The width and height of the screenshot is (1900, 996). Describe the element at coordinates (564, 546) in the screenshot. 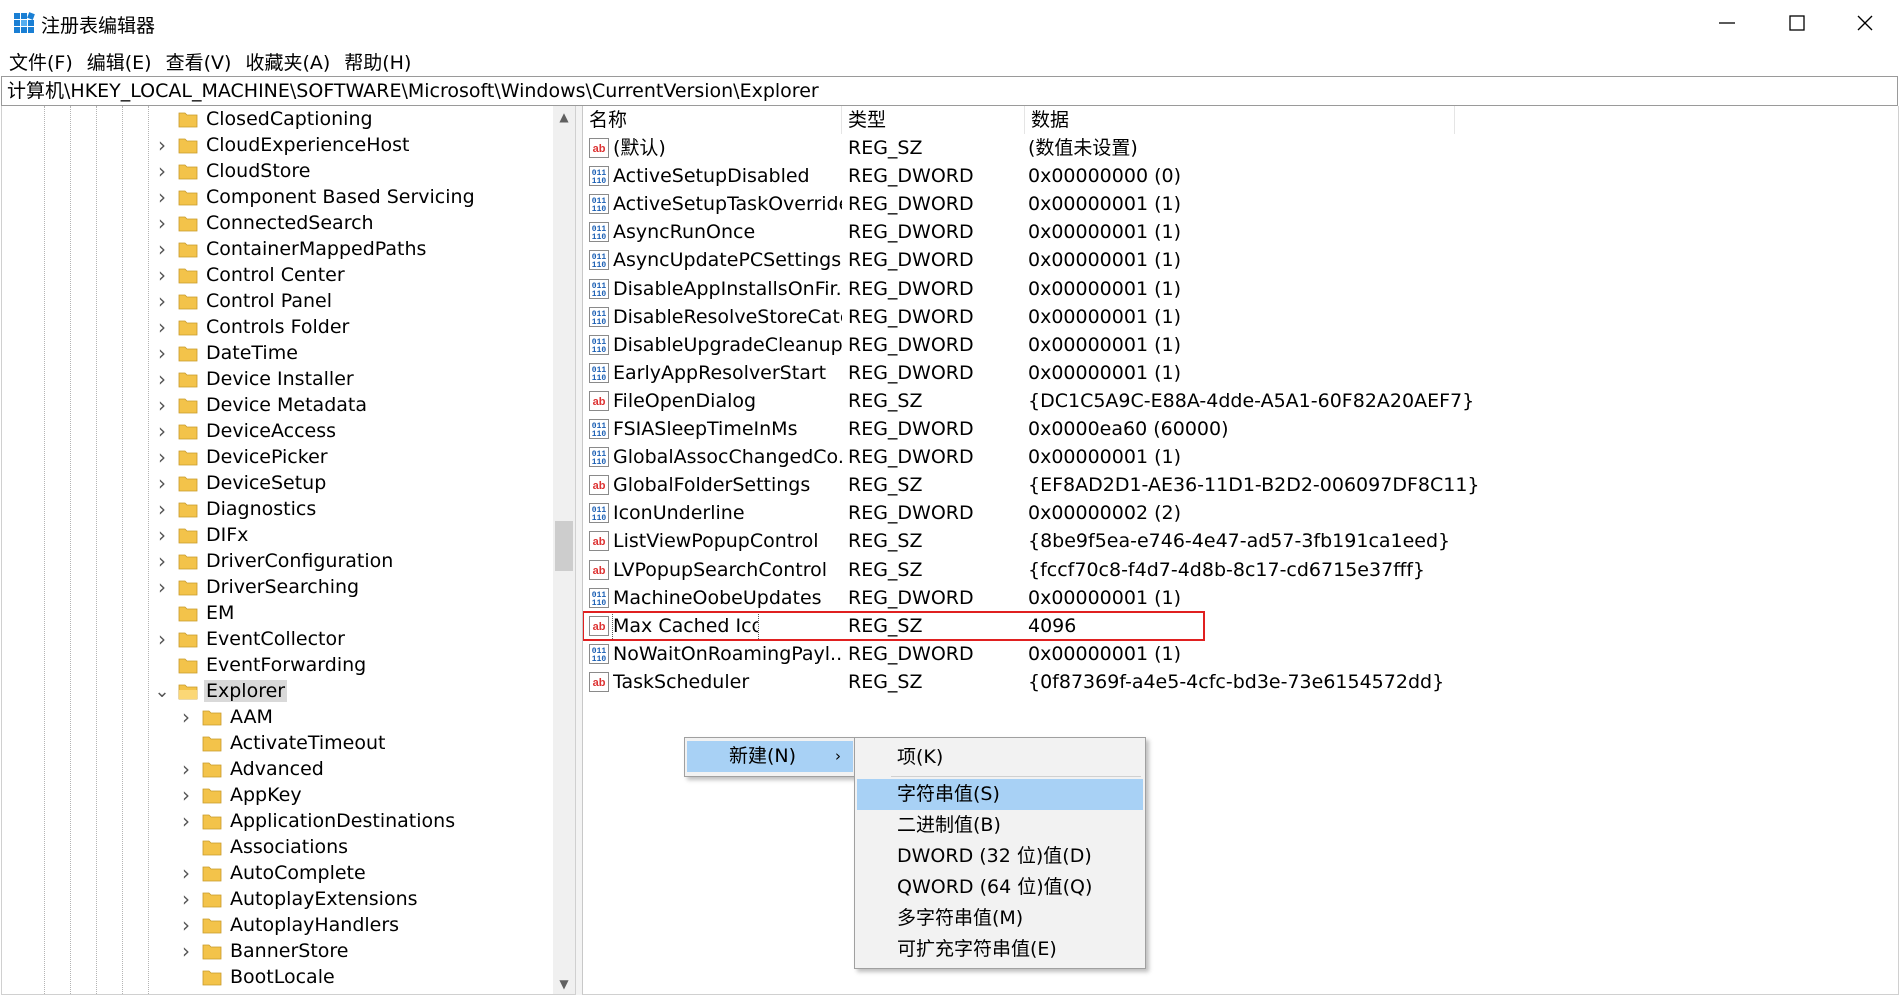

I see `scroll-thumb` at that location.